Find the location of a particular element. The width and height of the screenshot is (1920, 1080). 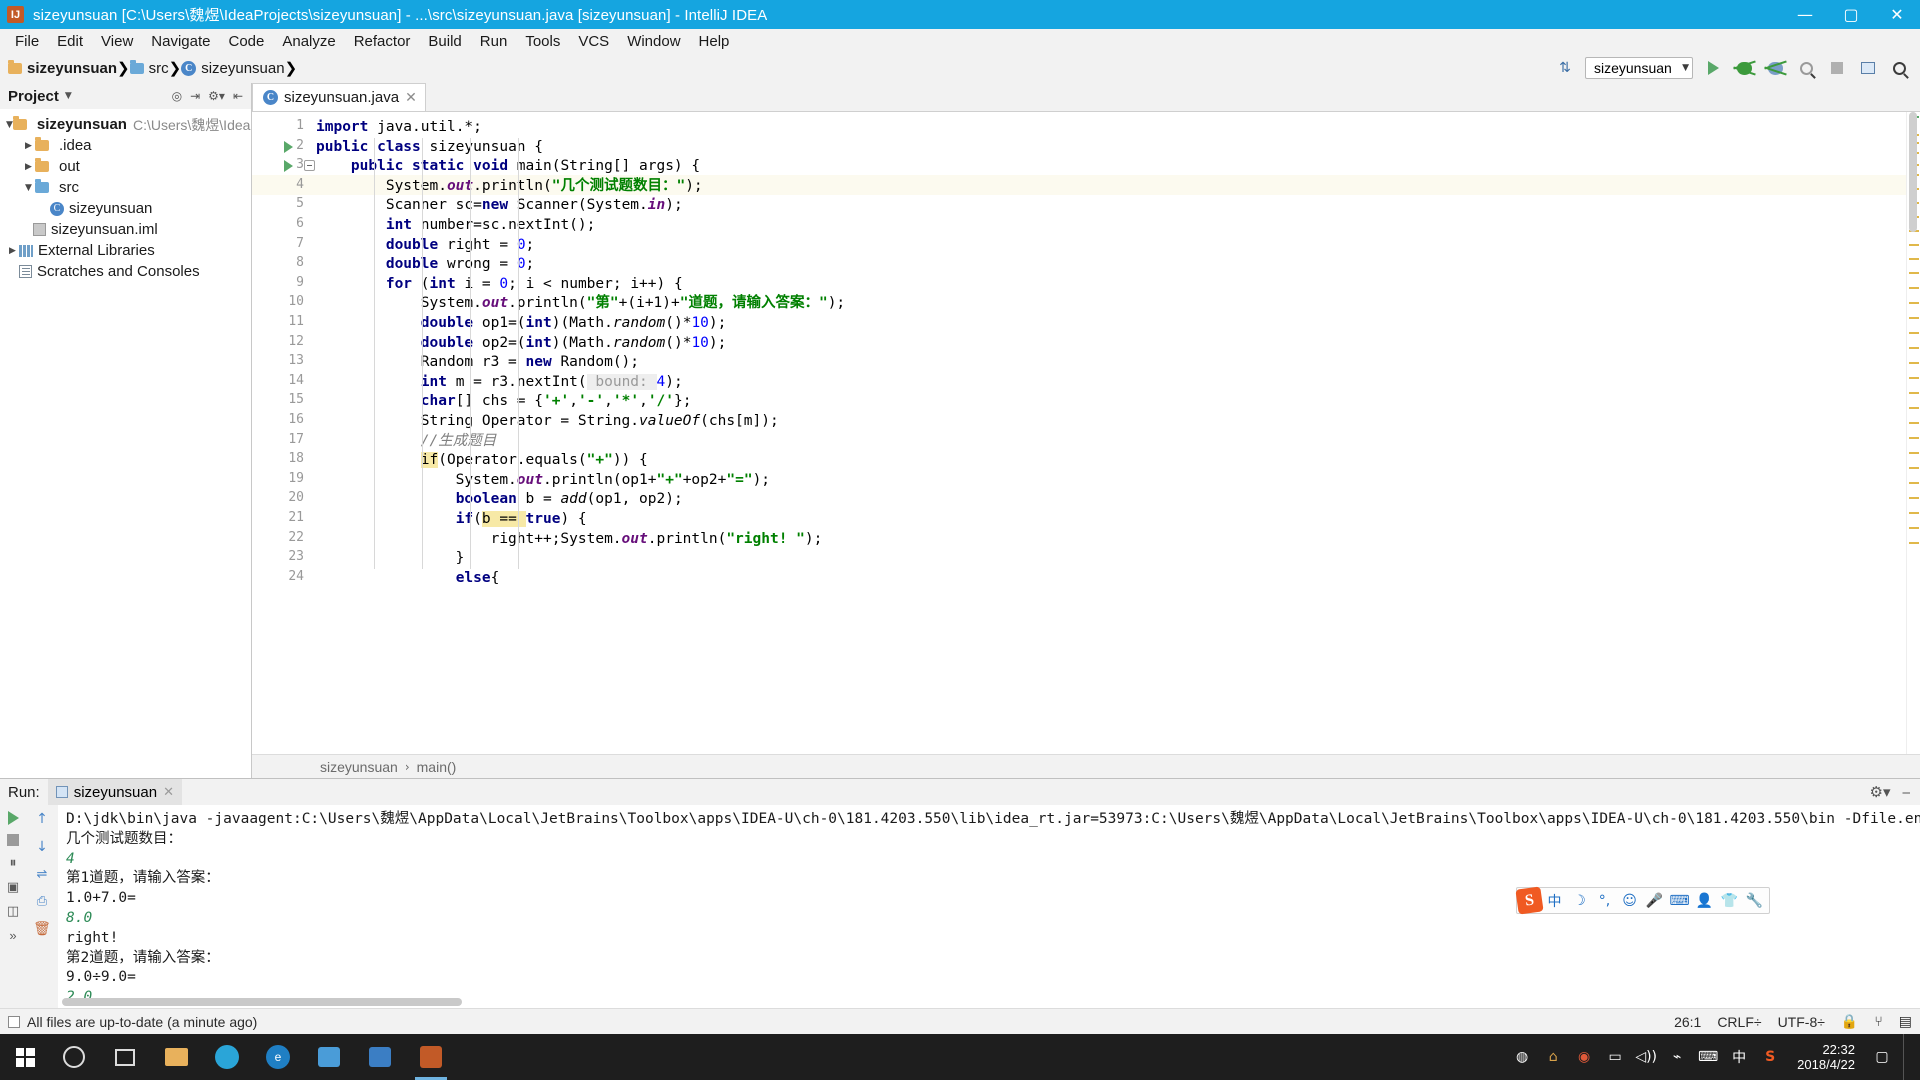

hide-panel-icon: ⎯ is located at coordinates (1906, 792).